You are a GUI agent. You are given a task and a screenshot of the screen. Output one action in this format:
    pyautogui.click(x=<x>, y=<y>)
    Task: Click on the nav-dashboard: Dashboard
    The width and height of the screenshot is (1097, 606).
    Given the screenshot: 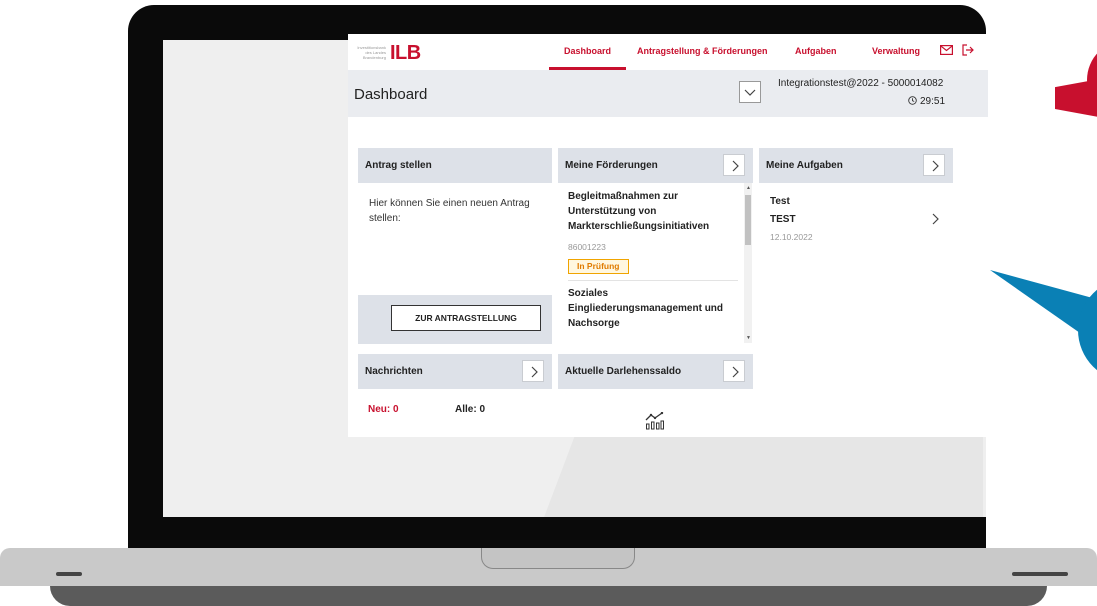 What is the action you would take?
    pyautogui.click(x=587, y=51)
    